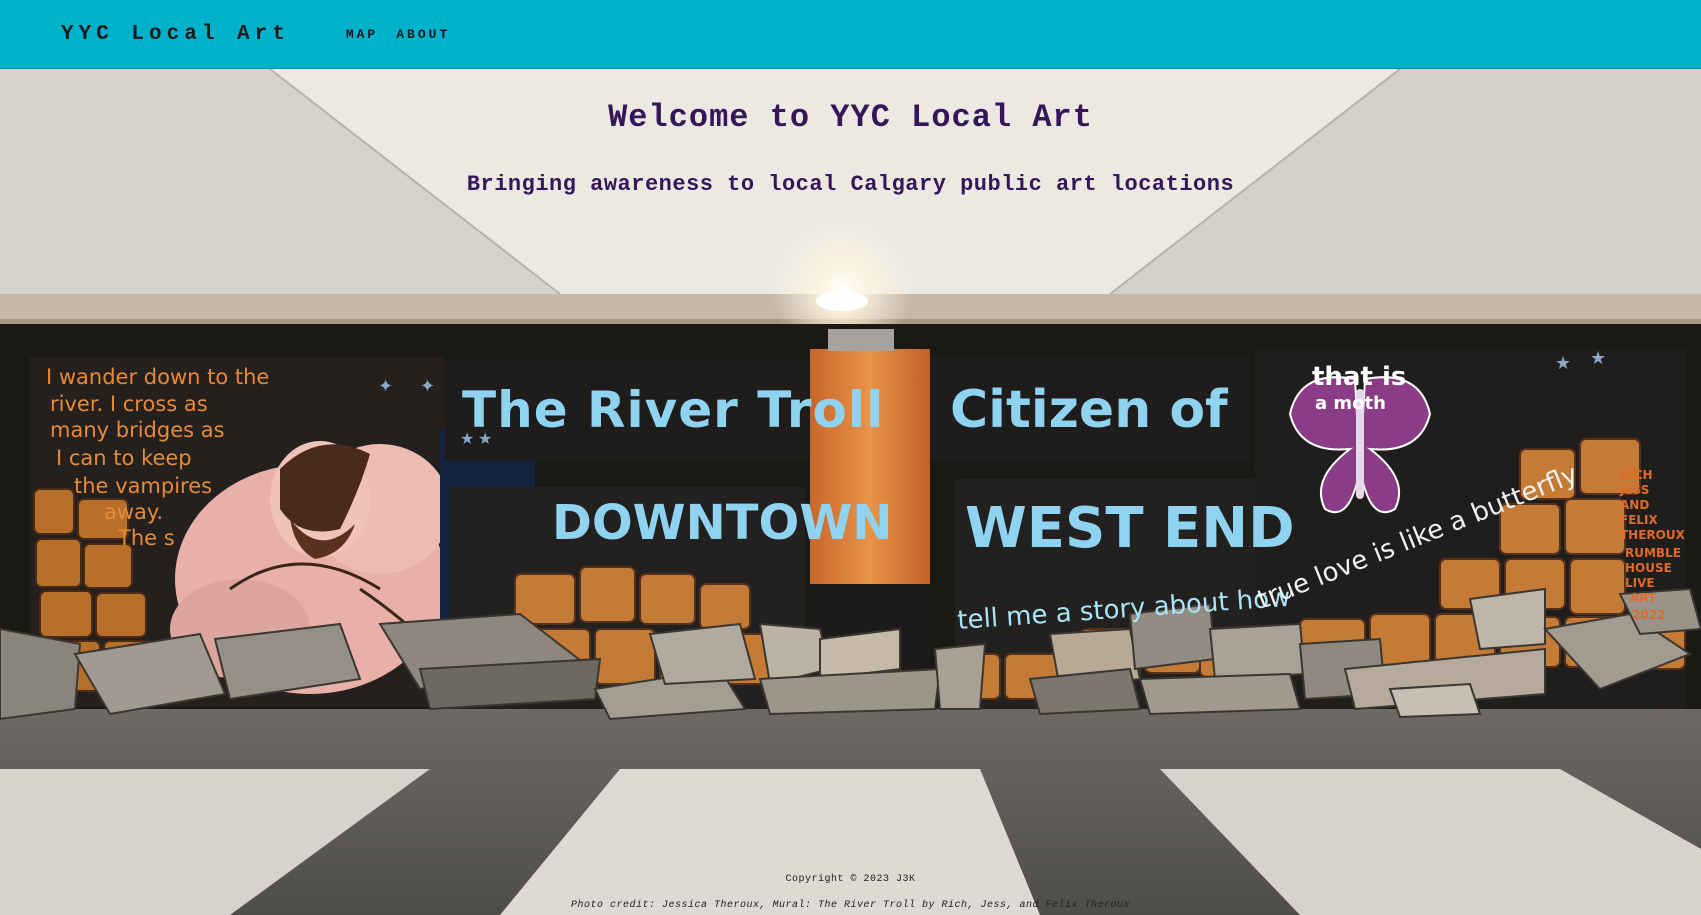 The image size is (1701, 915). Describe the element at coordinates (1648, 615) in the screenshot. I see `mural-signature-line: 2022` at that location.